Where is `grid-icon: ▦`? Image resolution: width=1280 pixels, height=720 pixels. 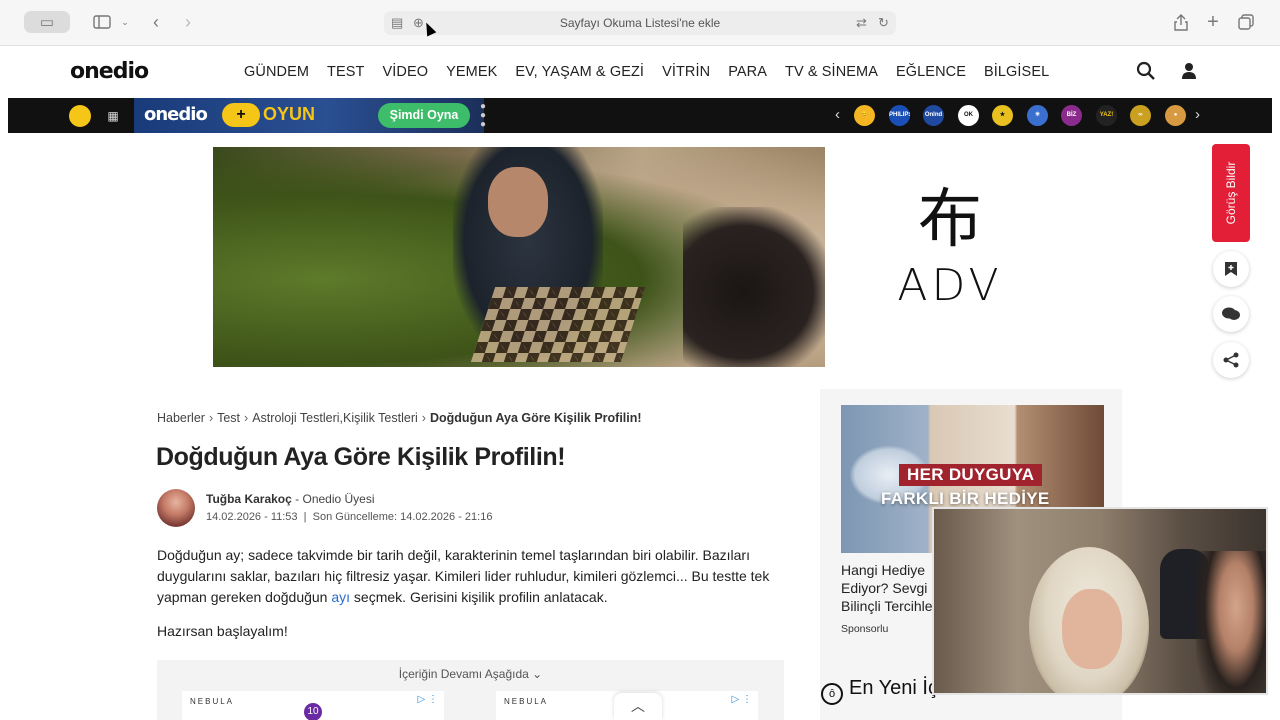 grid-icon: ▦ is located at coordinates (113, 116).